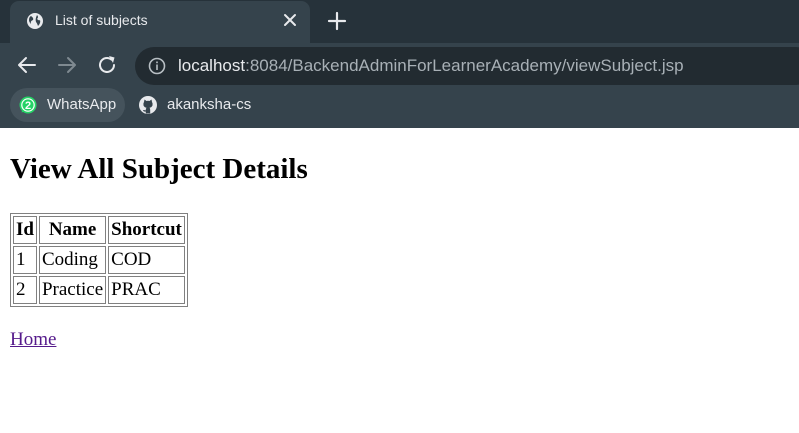 Image resolution: width=799 pixels, height=433 pixels. What do you see at coordinates (399, 21) in the screenshot?
I see `tab-strip: List of subjects` at bounding box center [399, 21].